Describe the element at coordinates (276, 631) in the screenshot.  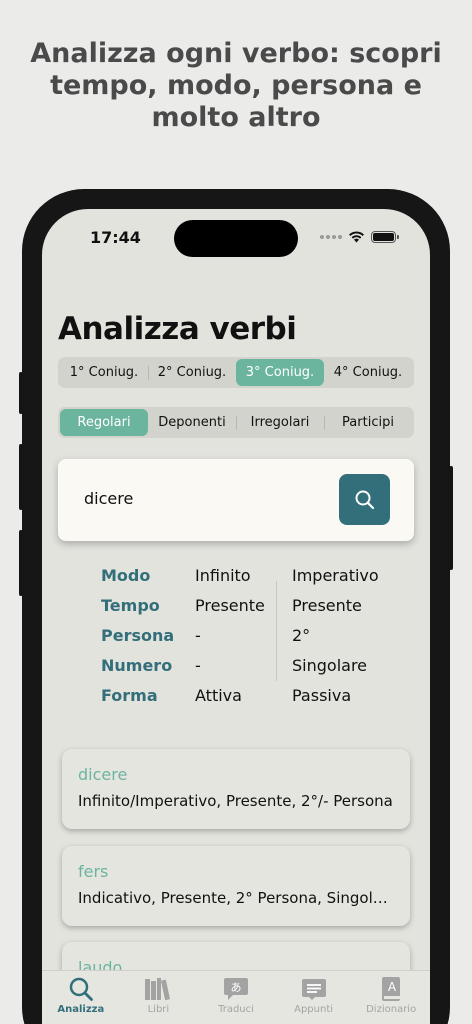
I see `analysis-divider` at that location.